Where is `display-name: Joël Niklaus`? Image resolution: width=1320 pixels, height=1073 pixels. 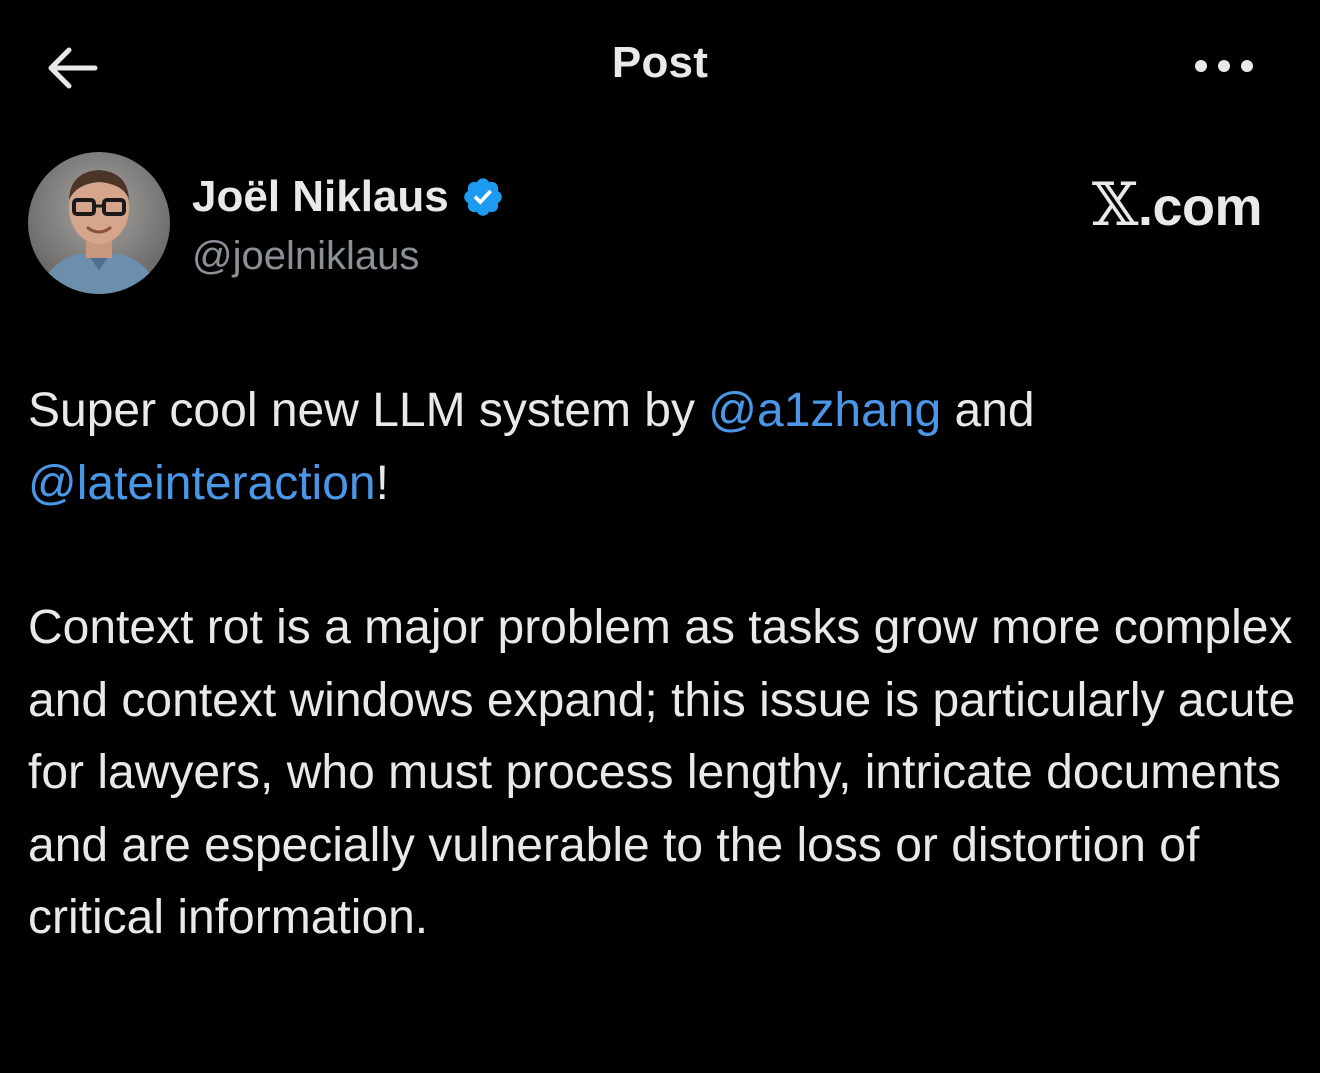
display-name: Joël Niklaus is located at coordinates (320, 197).